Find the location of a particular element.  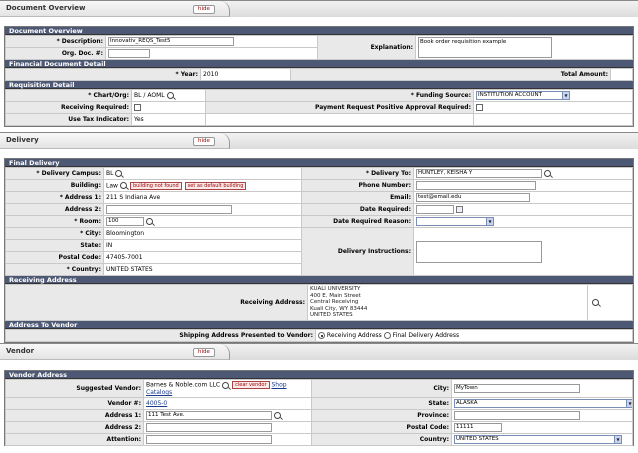

calendar-icon is located at coordinates (459, 209).